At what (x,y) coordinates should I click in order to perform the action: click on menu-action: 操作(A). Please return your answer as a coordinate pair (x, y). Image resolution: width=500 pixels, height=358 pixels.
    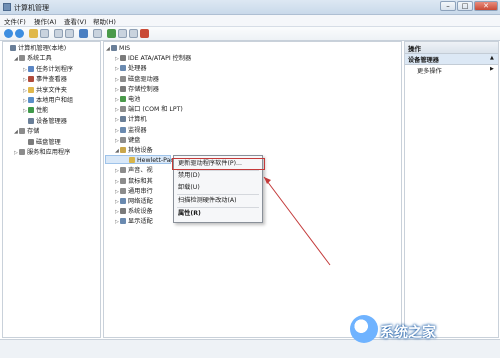
    Looking at the image, I should click on (45, 21).